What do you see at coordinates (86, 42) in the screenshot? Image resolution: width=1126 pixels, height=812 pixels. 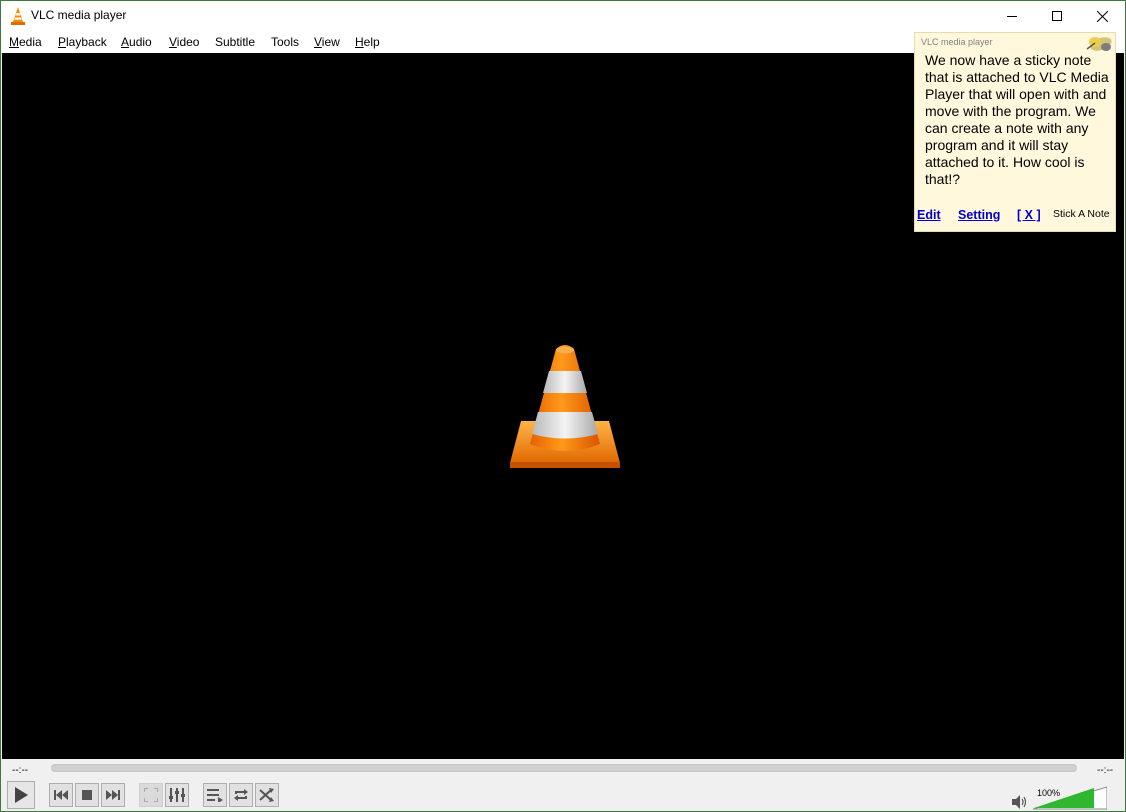 I see `menu-playback-label: layback` at bounding box center [86, 42].